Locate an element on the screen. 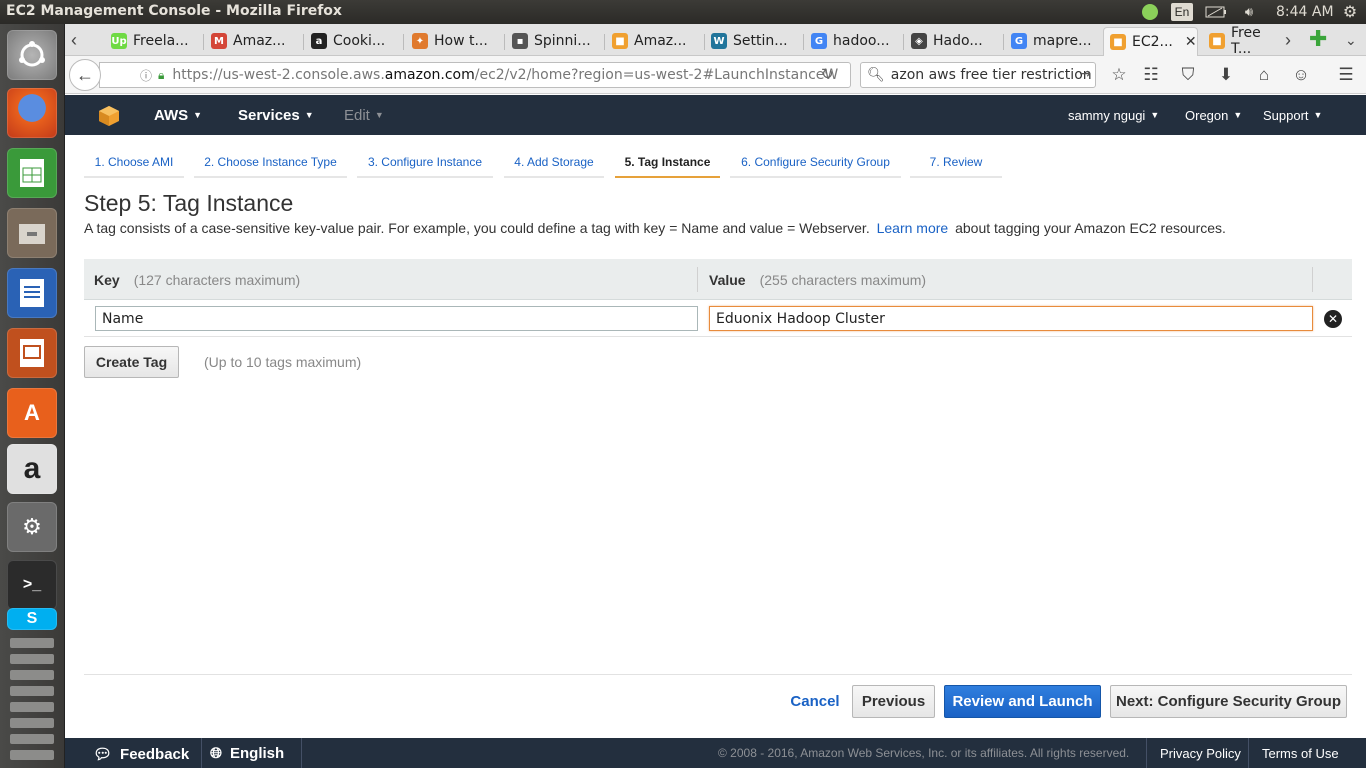 This screenshot has width=1366, height=768. tab-favicon-icon: G is located at coordinates (819, 41).